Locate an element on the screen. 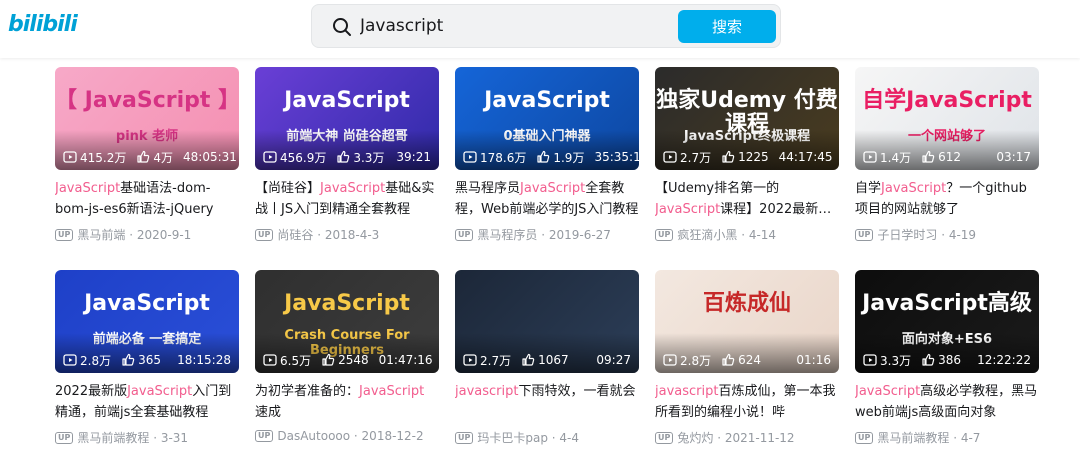 Image resolution: width=1080 pixels, height=463 pixels. video-meta: UP DasAutoooo · 2018-12-2 is located at coordinates (347, 436).